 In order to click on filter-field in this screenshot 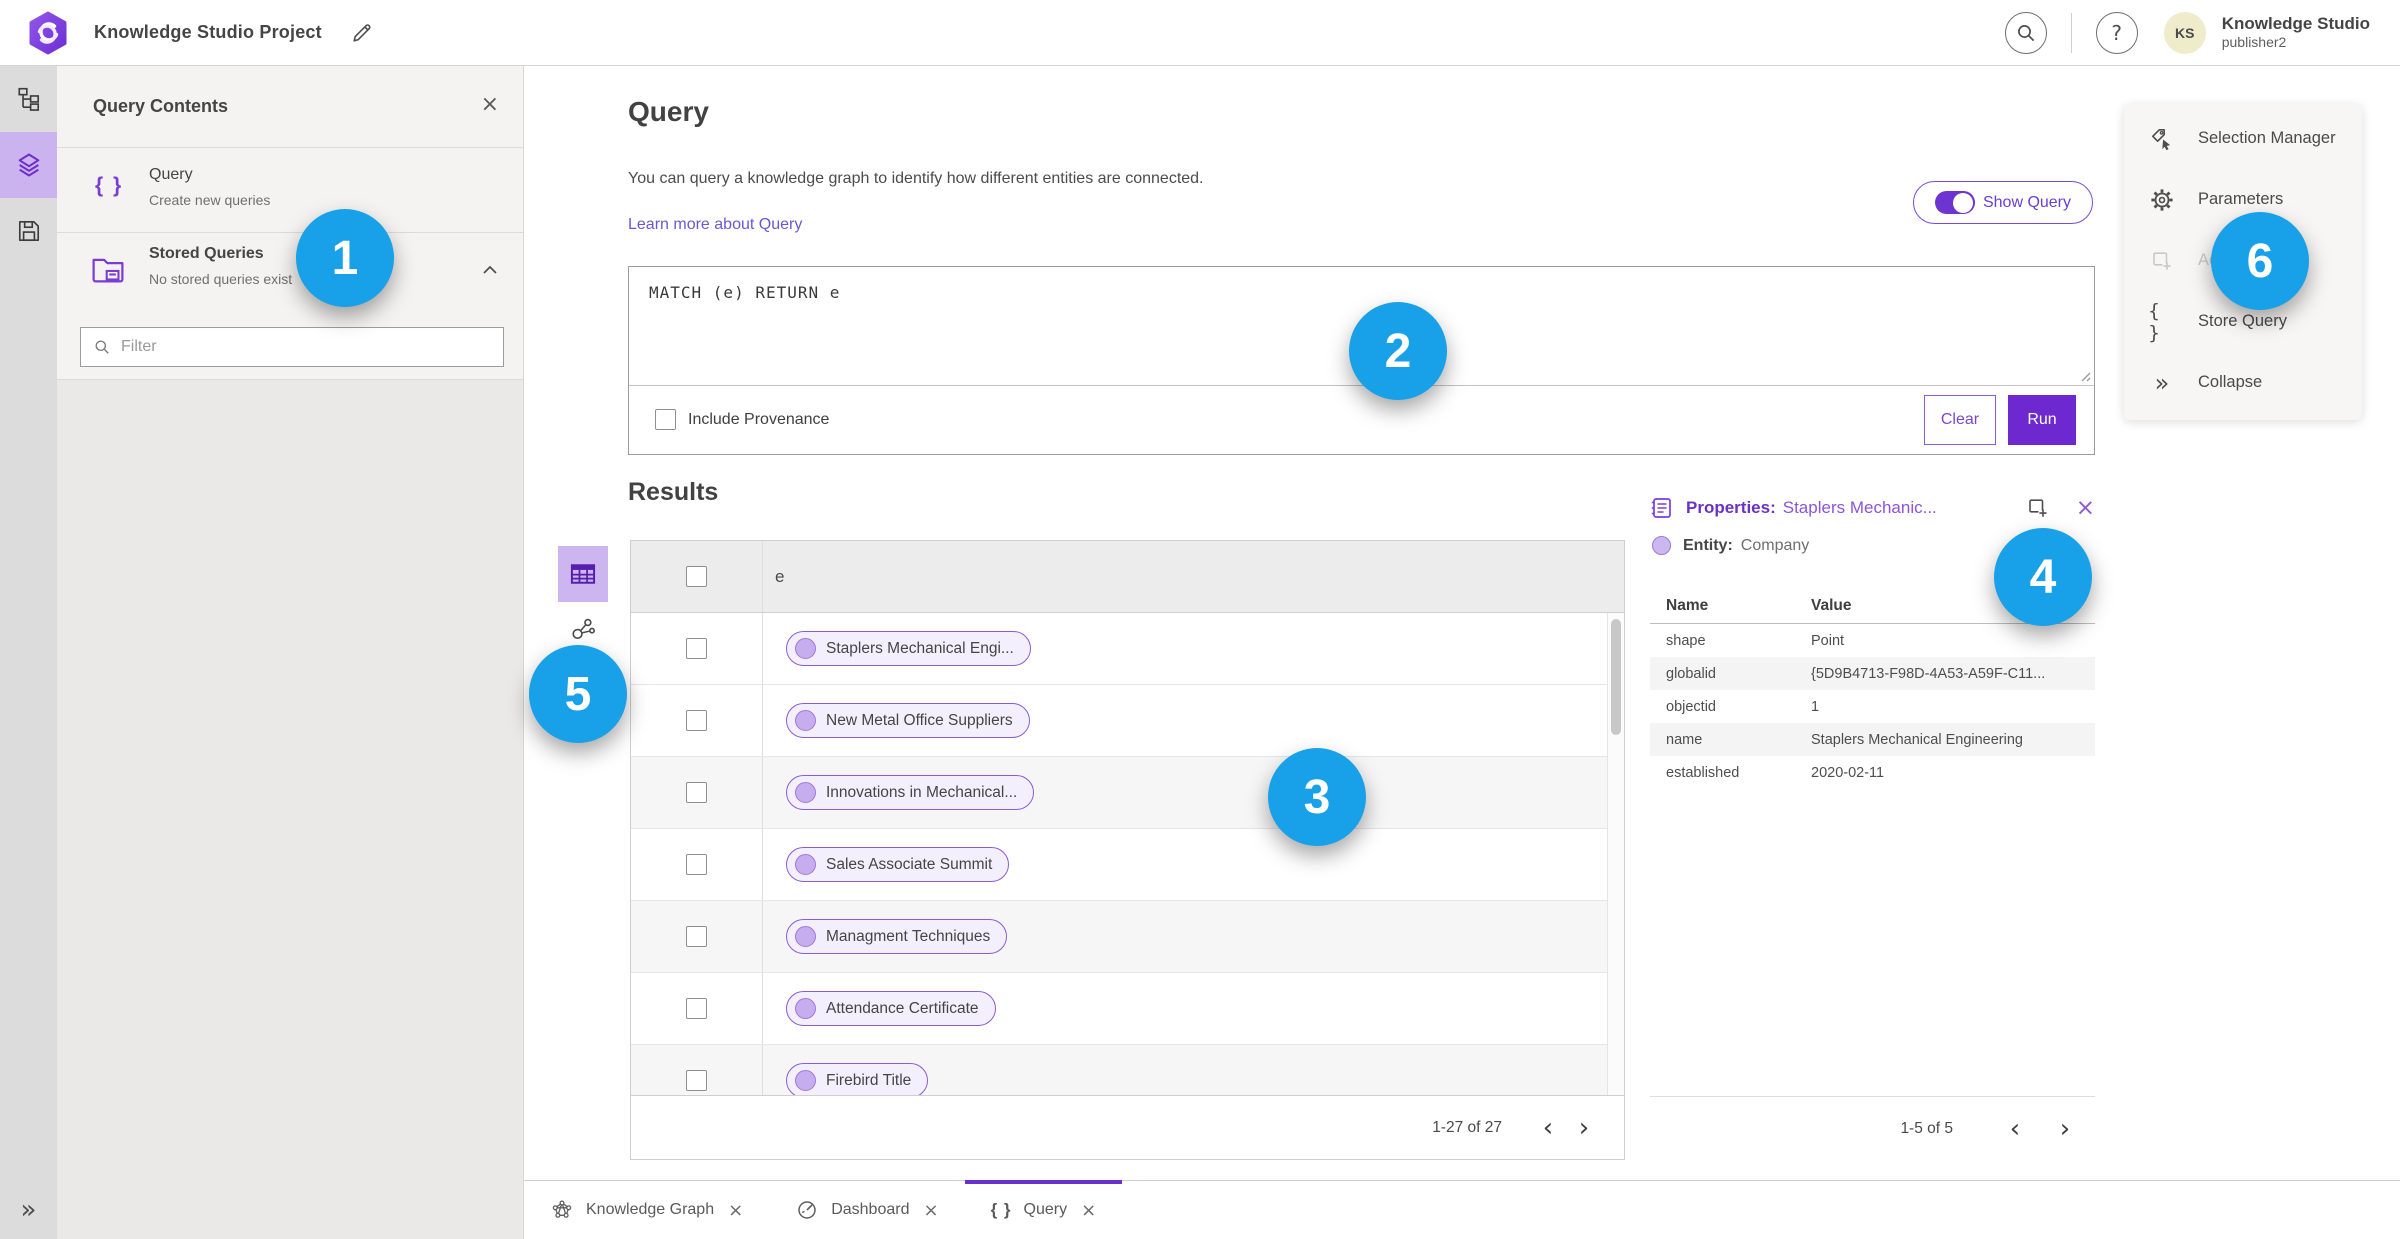, I will do `click(292, 347)`.